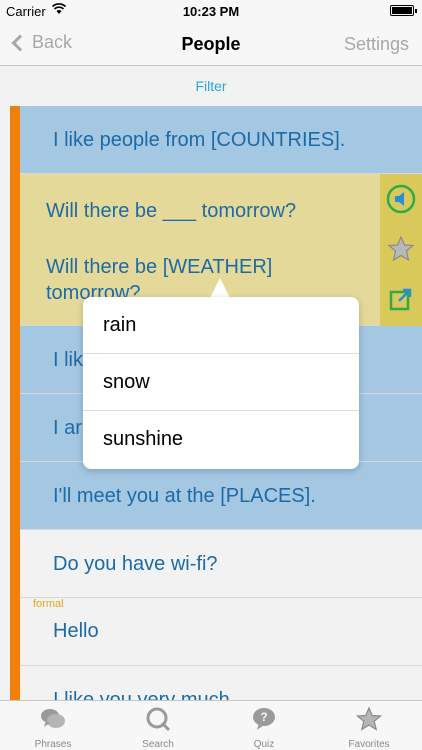 This screenshot has height=750, width=422. What do you see at coordinates (376, 44) in the screenshot?
I see `settings-button: Settings` at bounding box center [376, 44].